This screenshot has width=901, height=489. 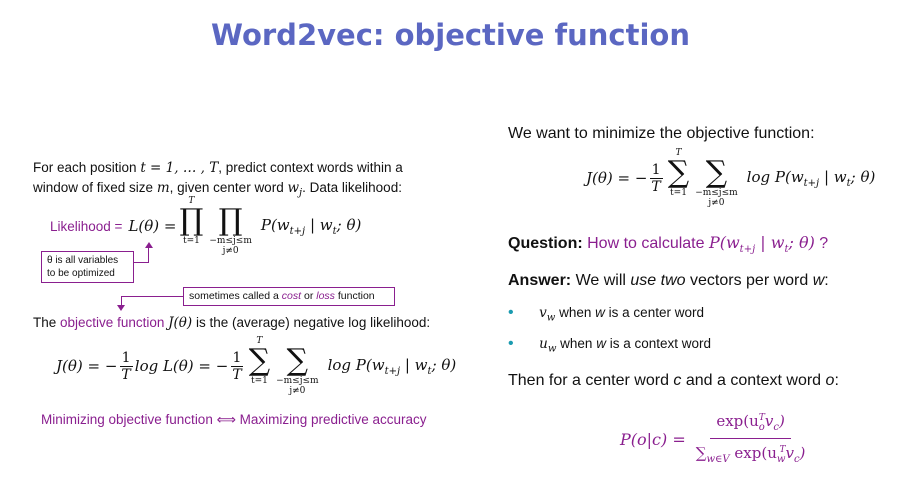 What do you see at coordinates (548, 345) in the screenshot?
I see `u-w-symbol: uw` at bounding box center [548, 345].